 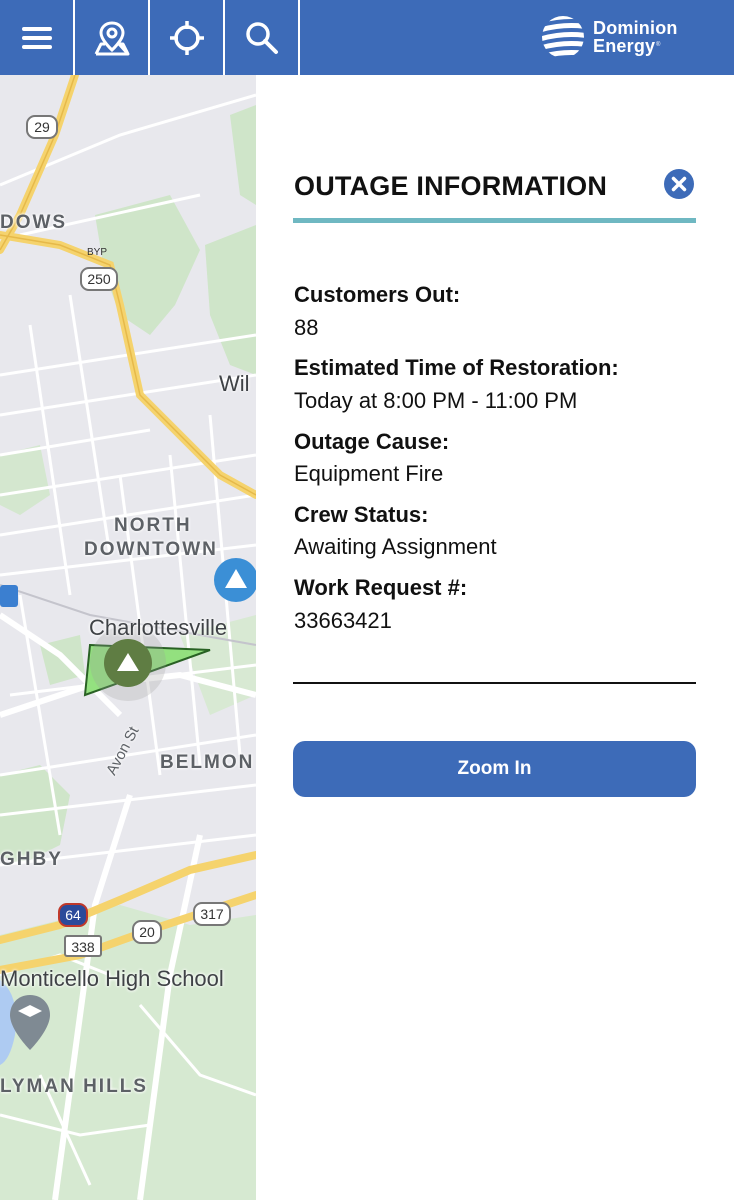 What do you see at coordinates (658, 45) in the screenshot?
I see `registered-mark: ®` at bounding box center [658, 45].